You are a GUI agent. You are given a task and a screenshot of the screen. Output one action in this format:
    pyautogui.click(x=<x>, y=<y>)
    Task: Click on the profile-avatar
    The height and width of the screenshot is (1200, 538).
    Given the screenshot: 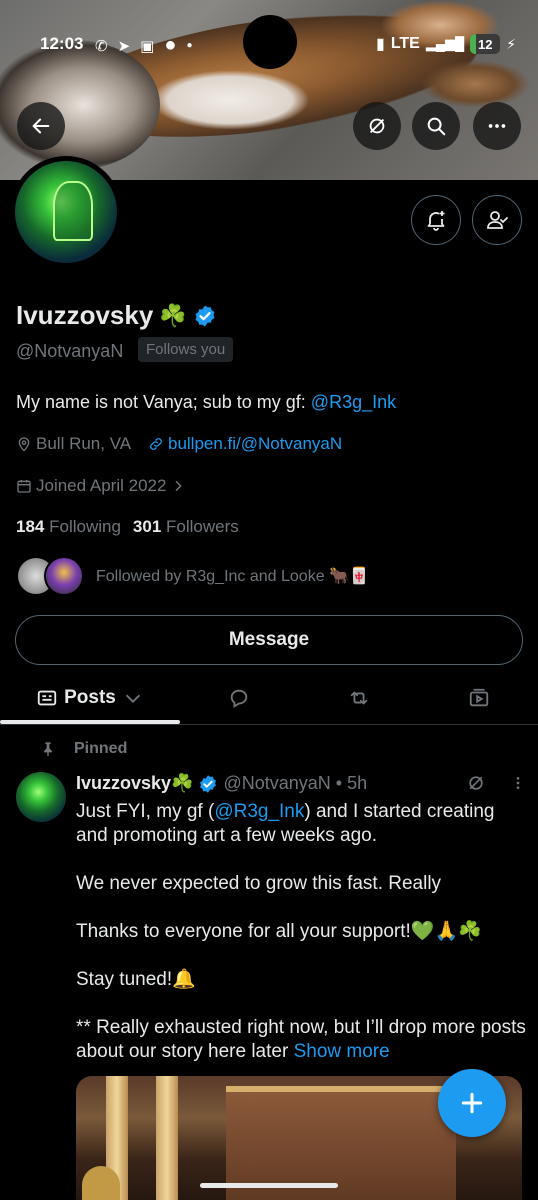 What is the action you would take?
    pyautogui.click(x=66, y=212)
    